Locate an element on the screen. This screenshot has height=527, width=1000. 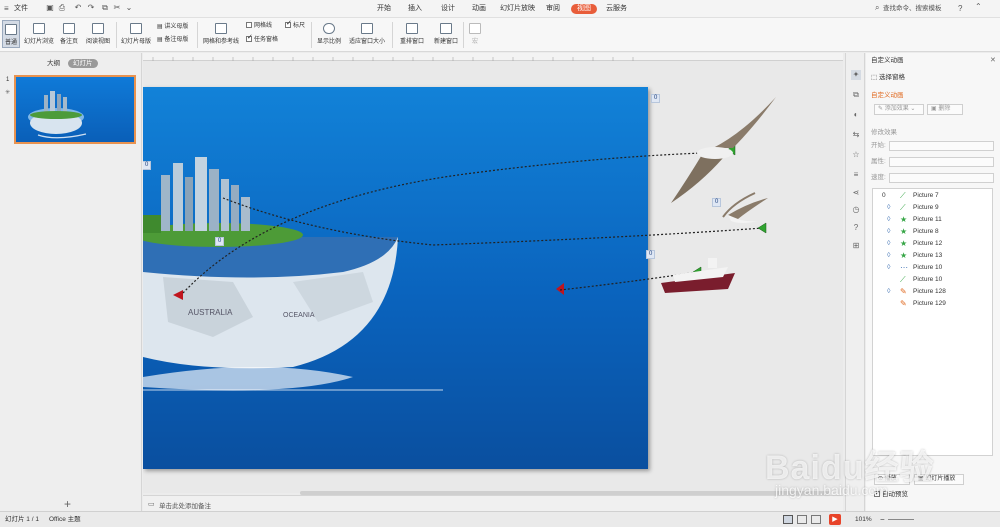
grid-apps-icon: ⊞ is located at coordinates (856, 246).